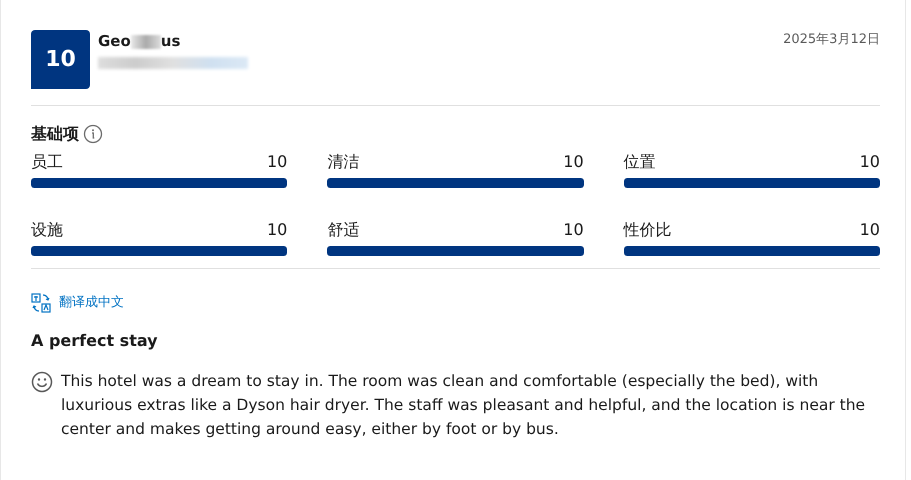  Describe the element at coordinates (343, 162) in the screenshot. I see `category-label: 清洁` at that location.